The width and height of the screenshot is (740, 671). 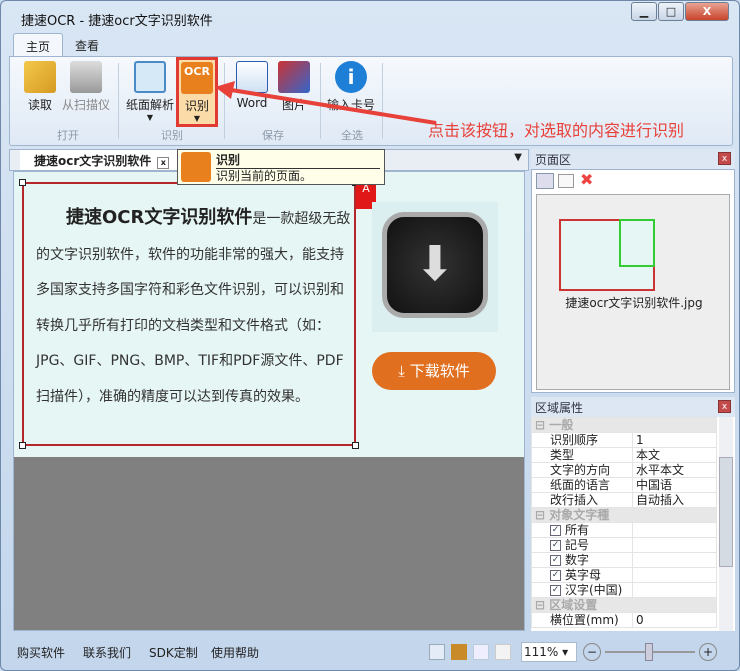 What do you see at coordinates (624, 425) in the screenshot?
I see `category-general: ⊟ 一般` at bounding box center [624, 425].